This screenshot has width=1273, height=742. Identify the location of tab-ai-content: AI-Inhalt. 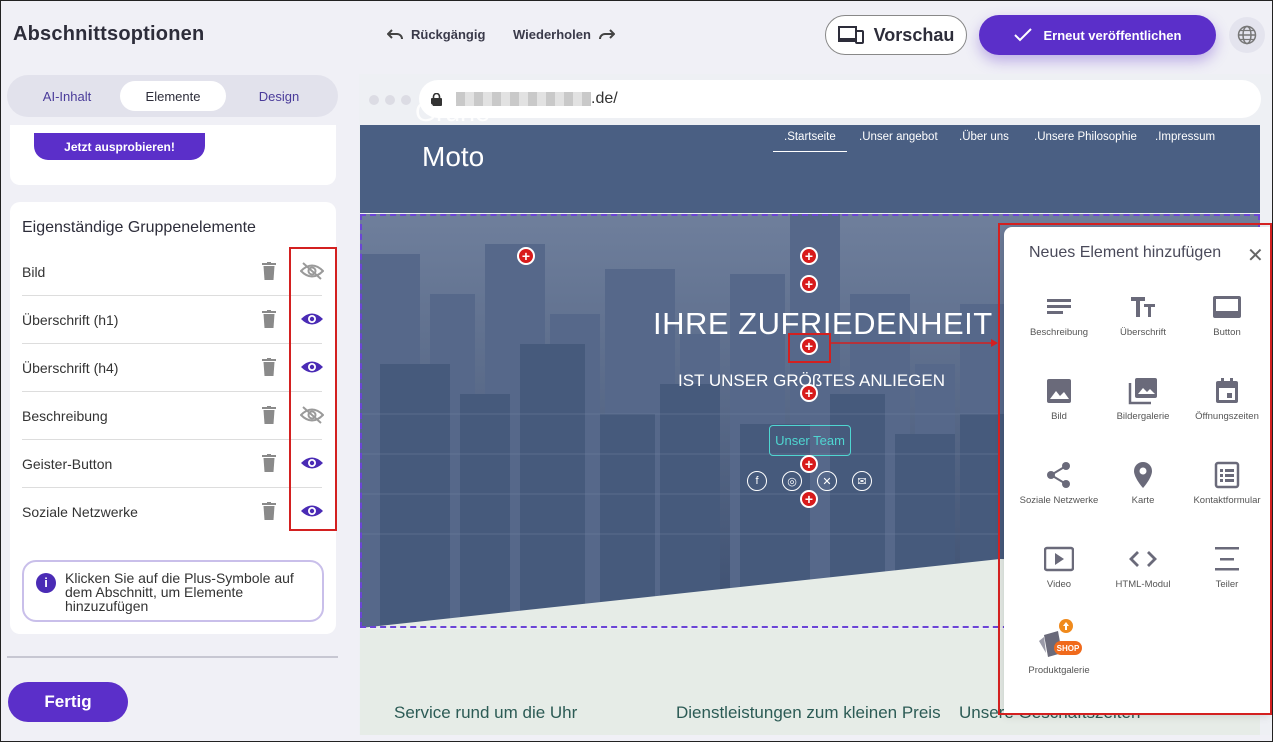
(67, 96).